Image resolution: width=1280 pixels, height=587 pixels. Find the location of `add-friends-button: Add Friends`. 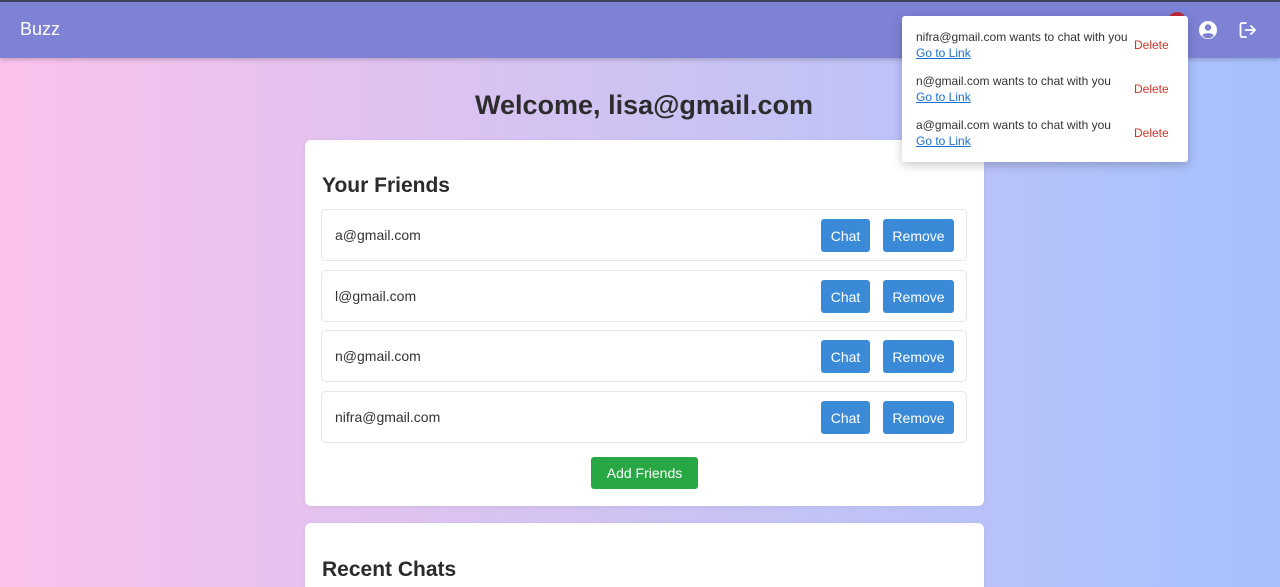

add-friends-button: Add Friends is located at coordinates (644, 473).